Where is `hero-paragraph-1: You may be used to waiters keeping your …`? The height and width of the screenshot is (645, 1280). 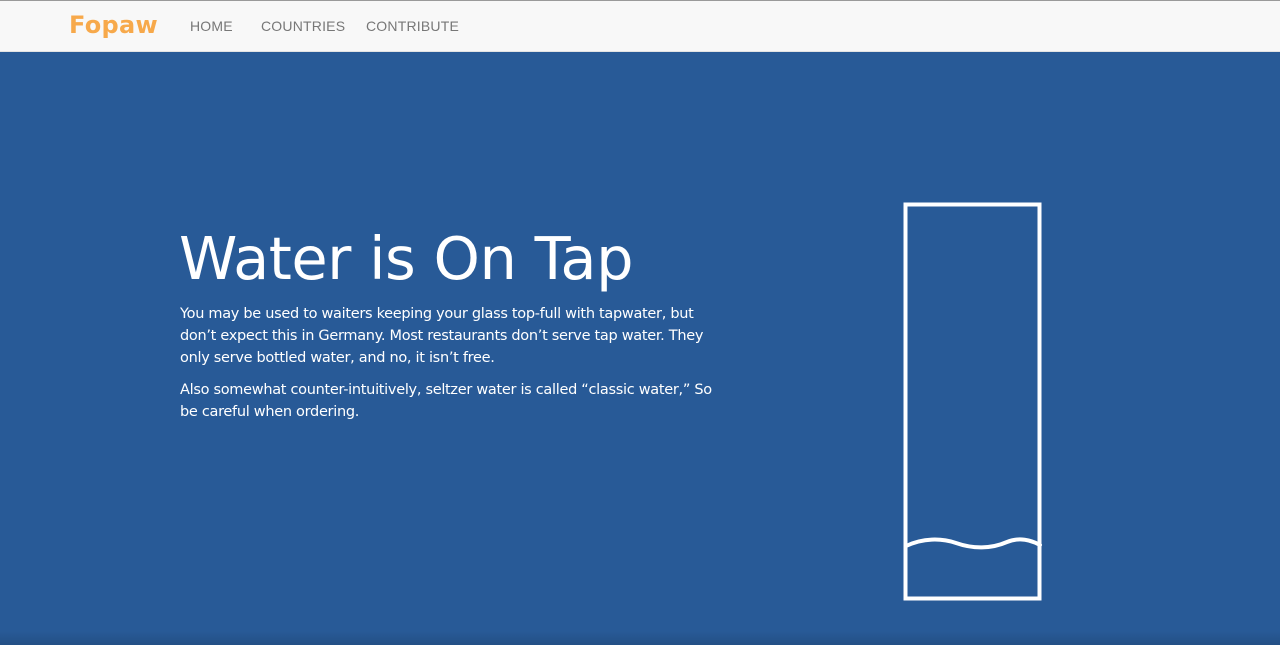
hero-paragraph-1: You may be used to waiters keeping your … is located at coordinates (442, 336).